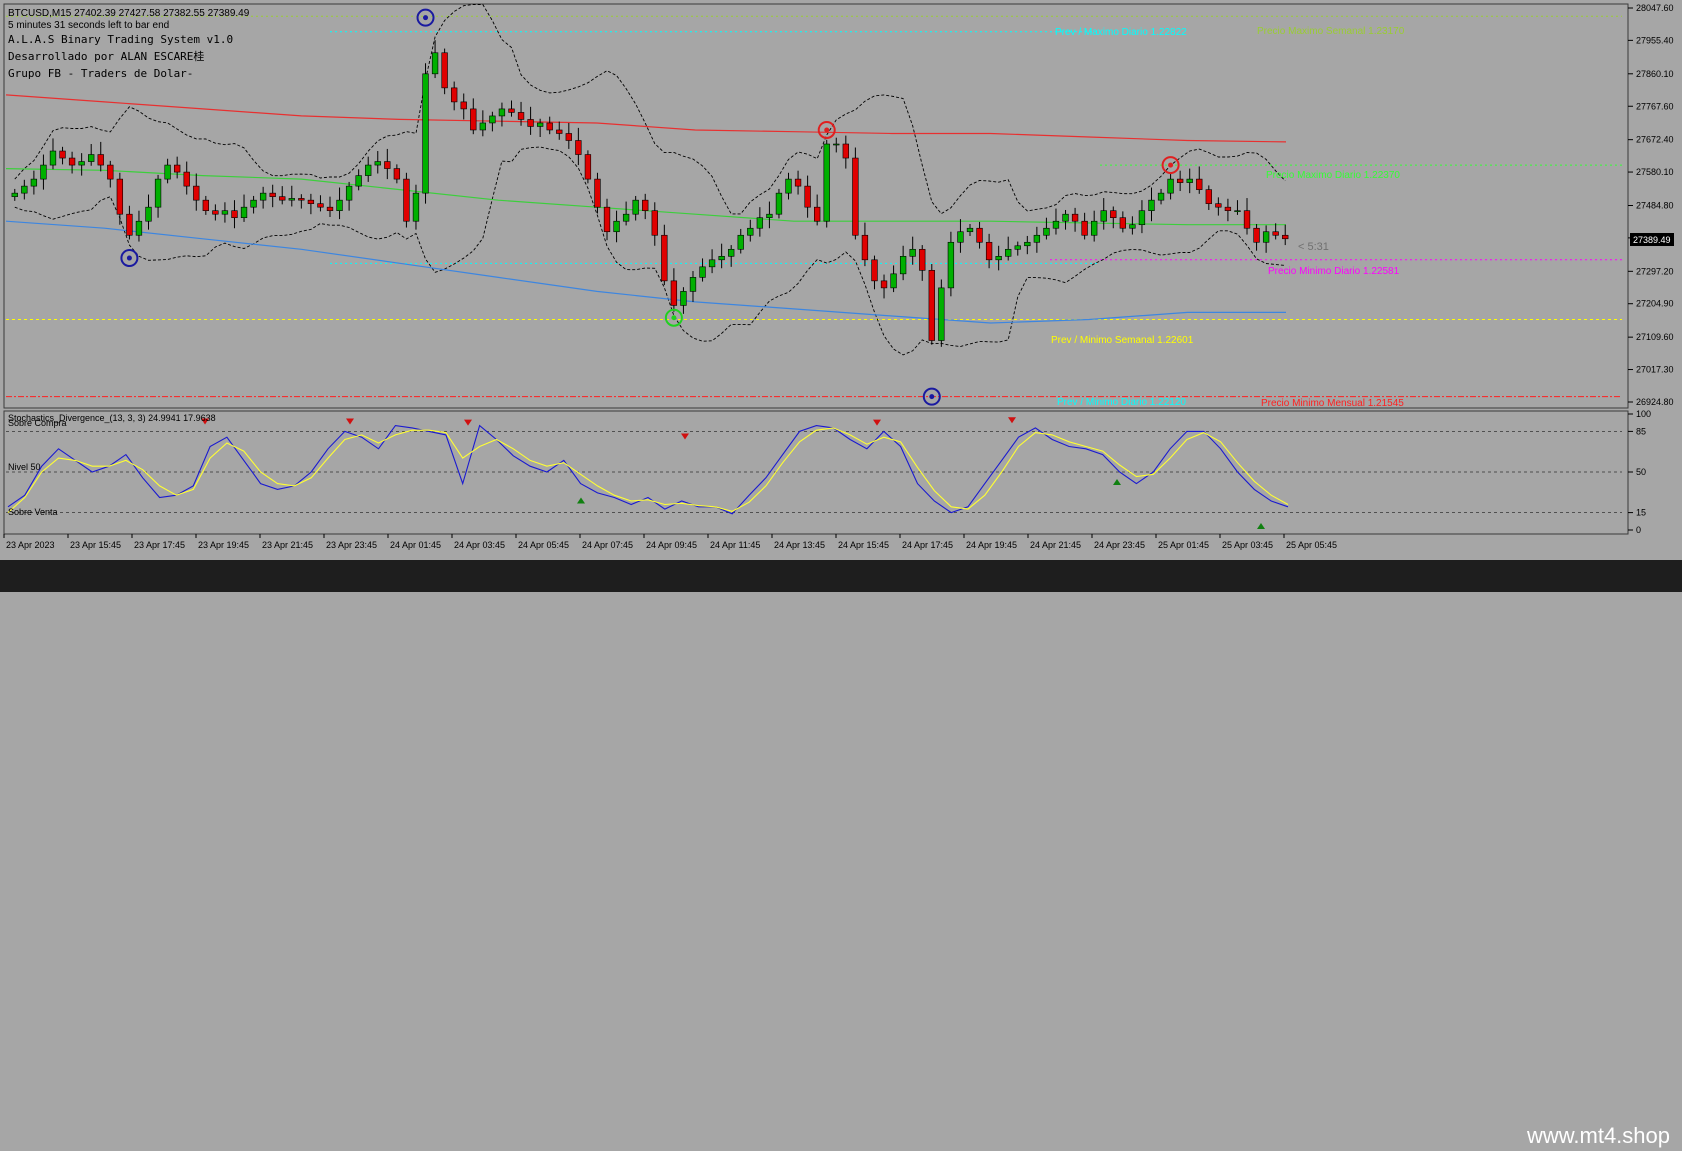  I want to click on x-tick-label: 25 Apr 03:45, so click(1247, 545).